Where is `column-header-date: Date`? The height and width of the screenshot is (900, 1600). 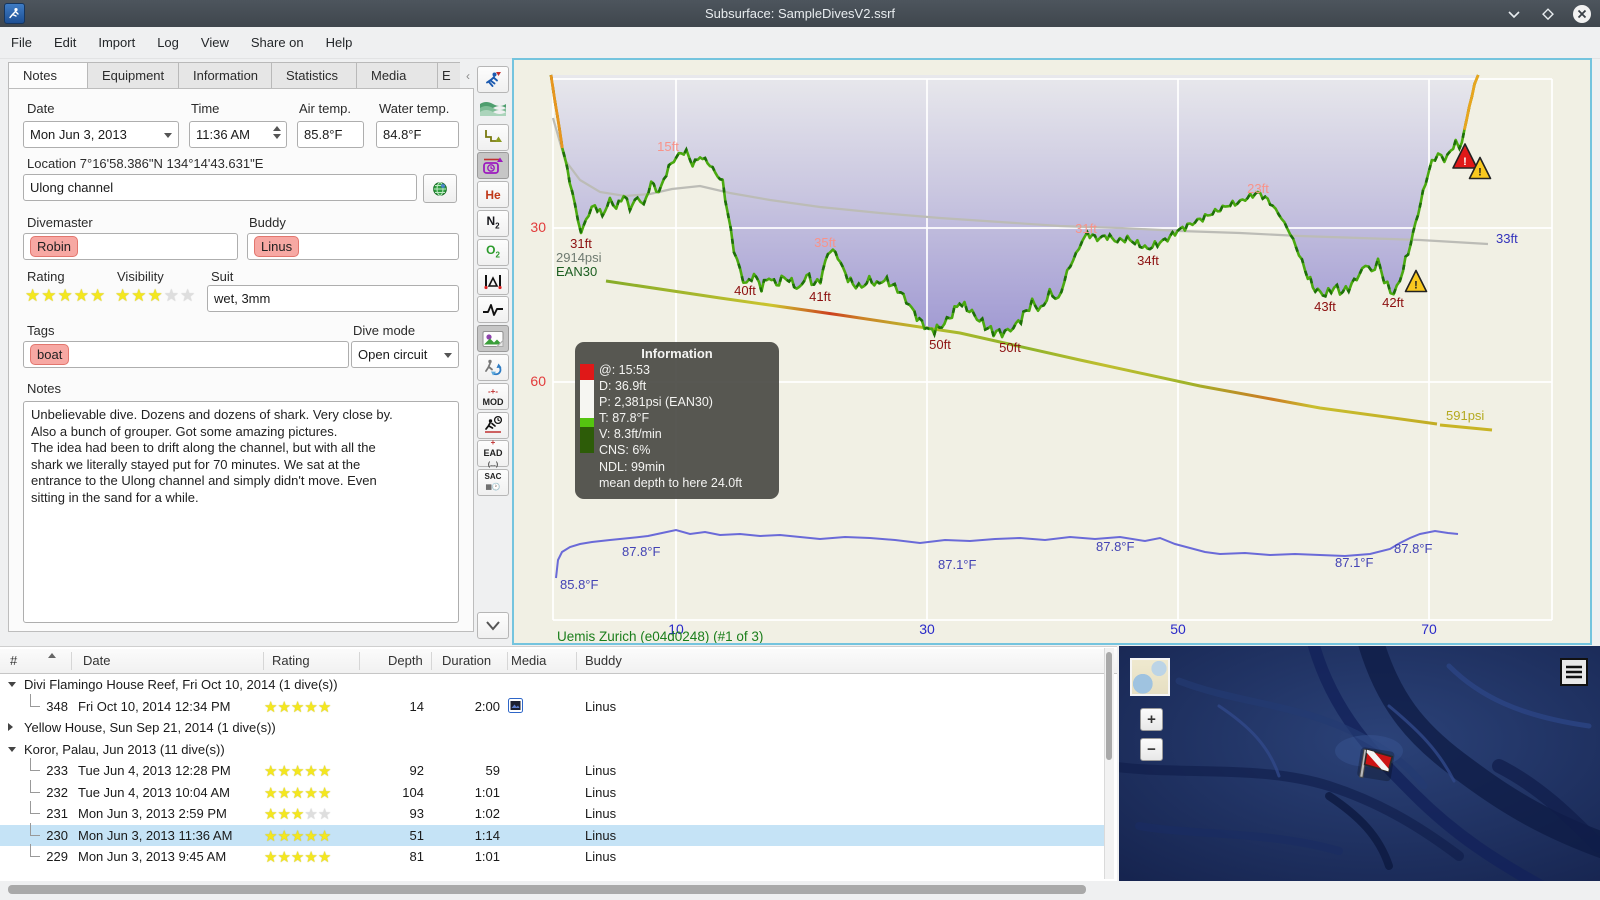 column-header-date: Date is located at coordinates (96, 660).